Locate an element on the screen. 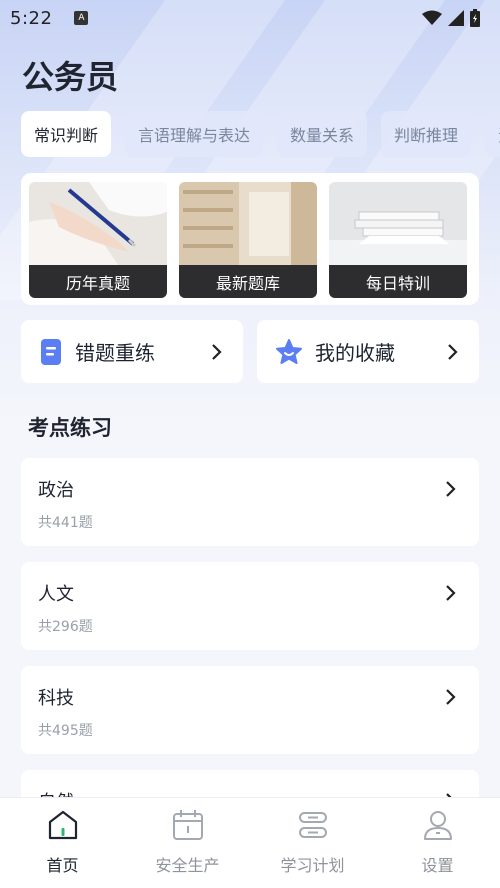 The width and height of the screenshot is (500, 888). status-bar: 5:22 A is located at coordinates (250, 18).